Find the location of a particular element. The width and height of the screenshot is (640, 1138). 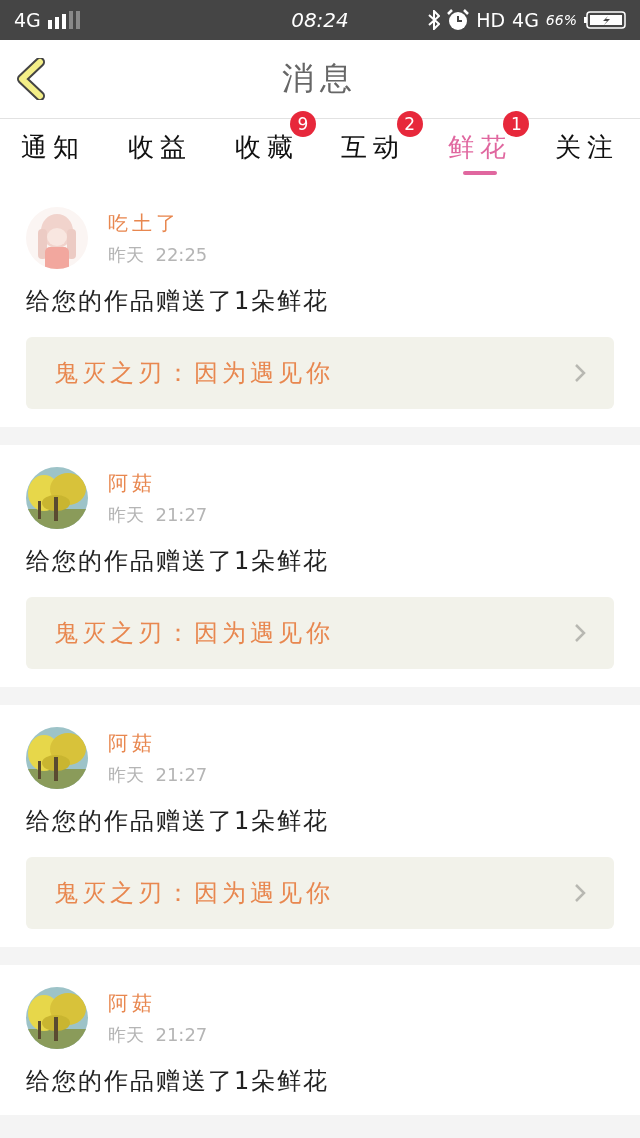

tab: 收益 is located at coordinates (160, 147).